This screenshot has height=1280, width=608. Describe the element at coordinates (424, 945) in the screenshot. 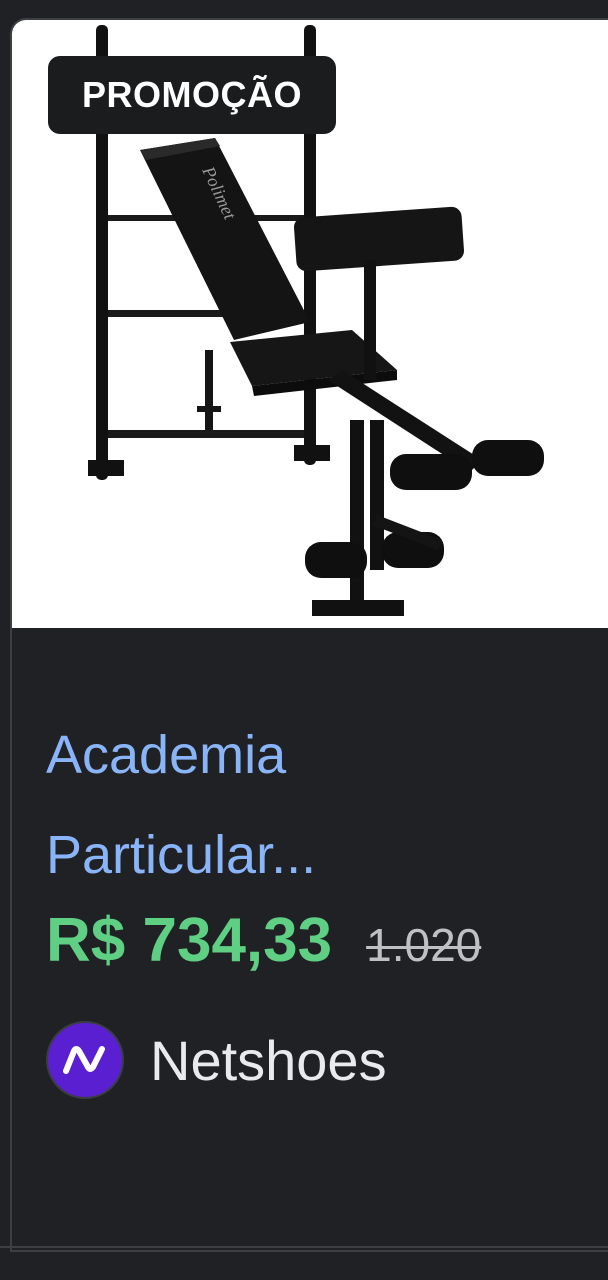

I see `original-price: 1.020` at that location.